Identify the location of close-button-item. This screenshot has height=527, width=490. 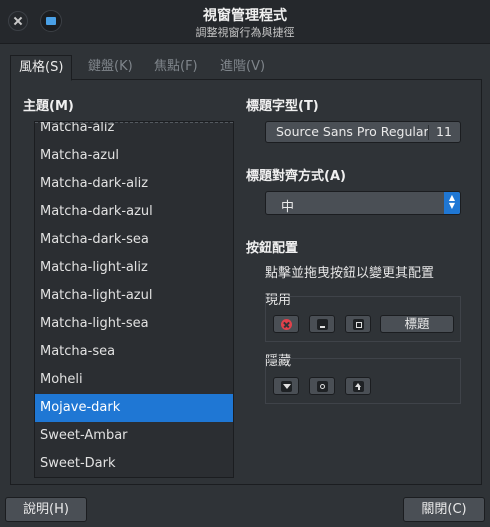
(286, 324).